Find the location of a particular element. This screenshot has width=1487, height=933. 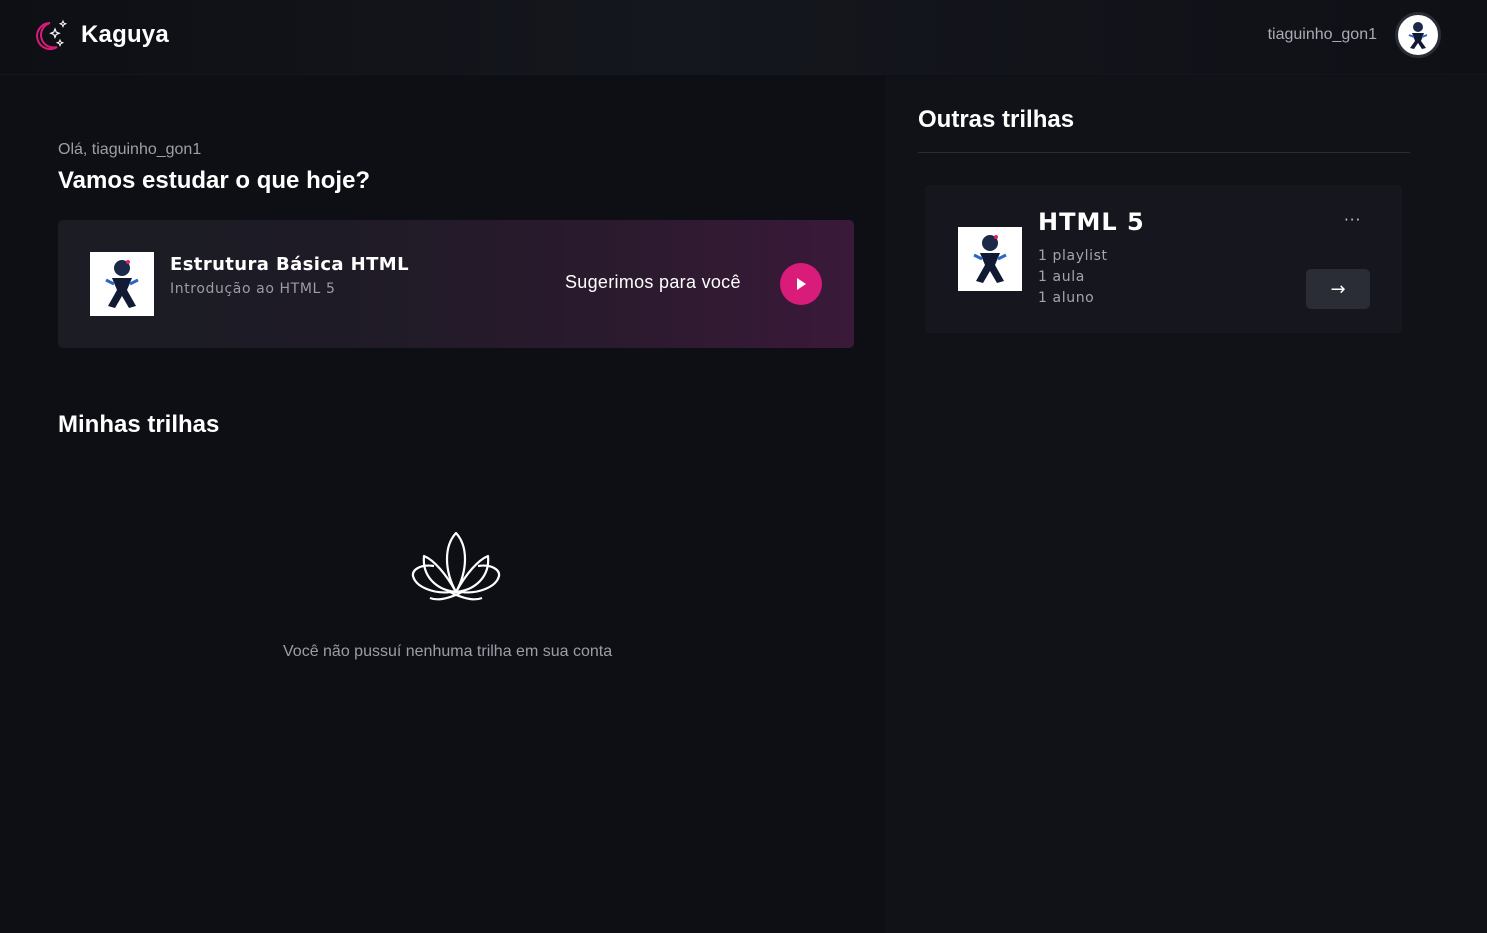

open-track-button: → is located at coordinates (1338, 289).